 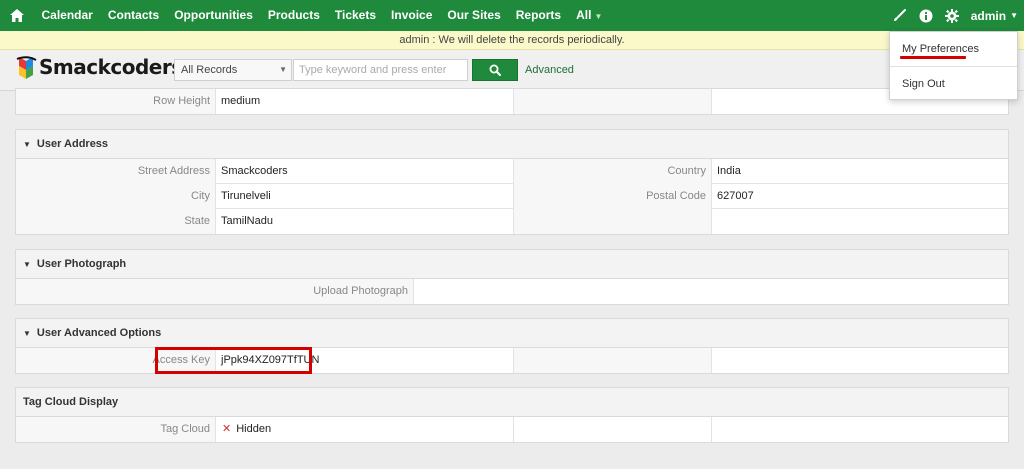 I want to click on records-filter-value: All Records, so click(x=209, y=70).